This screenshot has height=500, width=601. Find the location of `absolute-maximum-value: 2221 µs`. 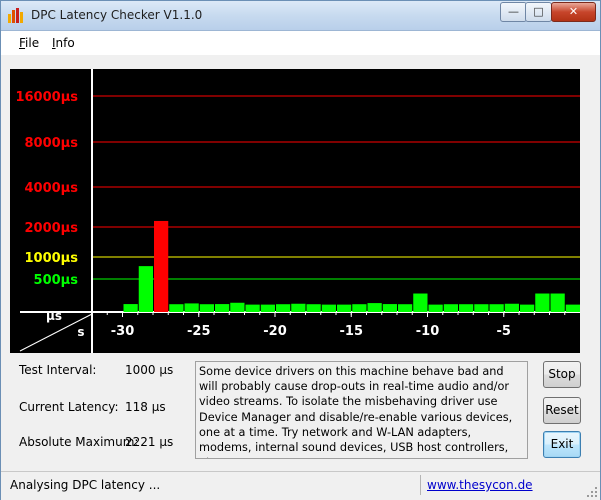

absolute-maximum-value: 2221 µs is located at coordinates (149, 442).